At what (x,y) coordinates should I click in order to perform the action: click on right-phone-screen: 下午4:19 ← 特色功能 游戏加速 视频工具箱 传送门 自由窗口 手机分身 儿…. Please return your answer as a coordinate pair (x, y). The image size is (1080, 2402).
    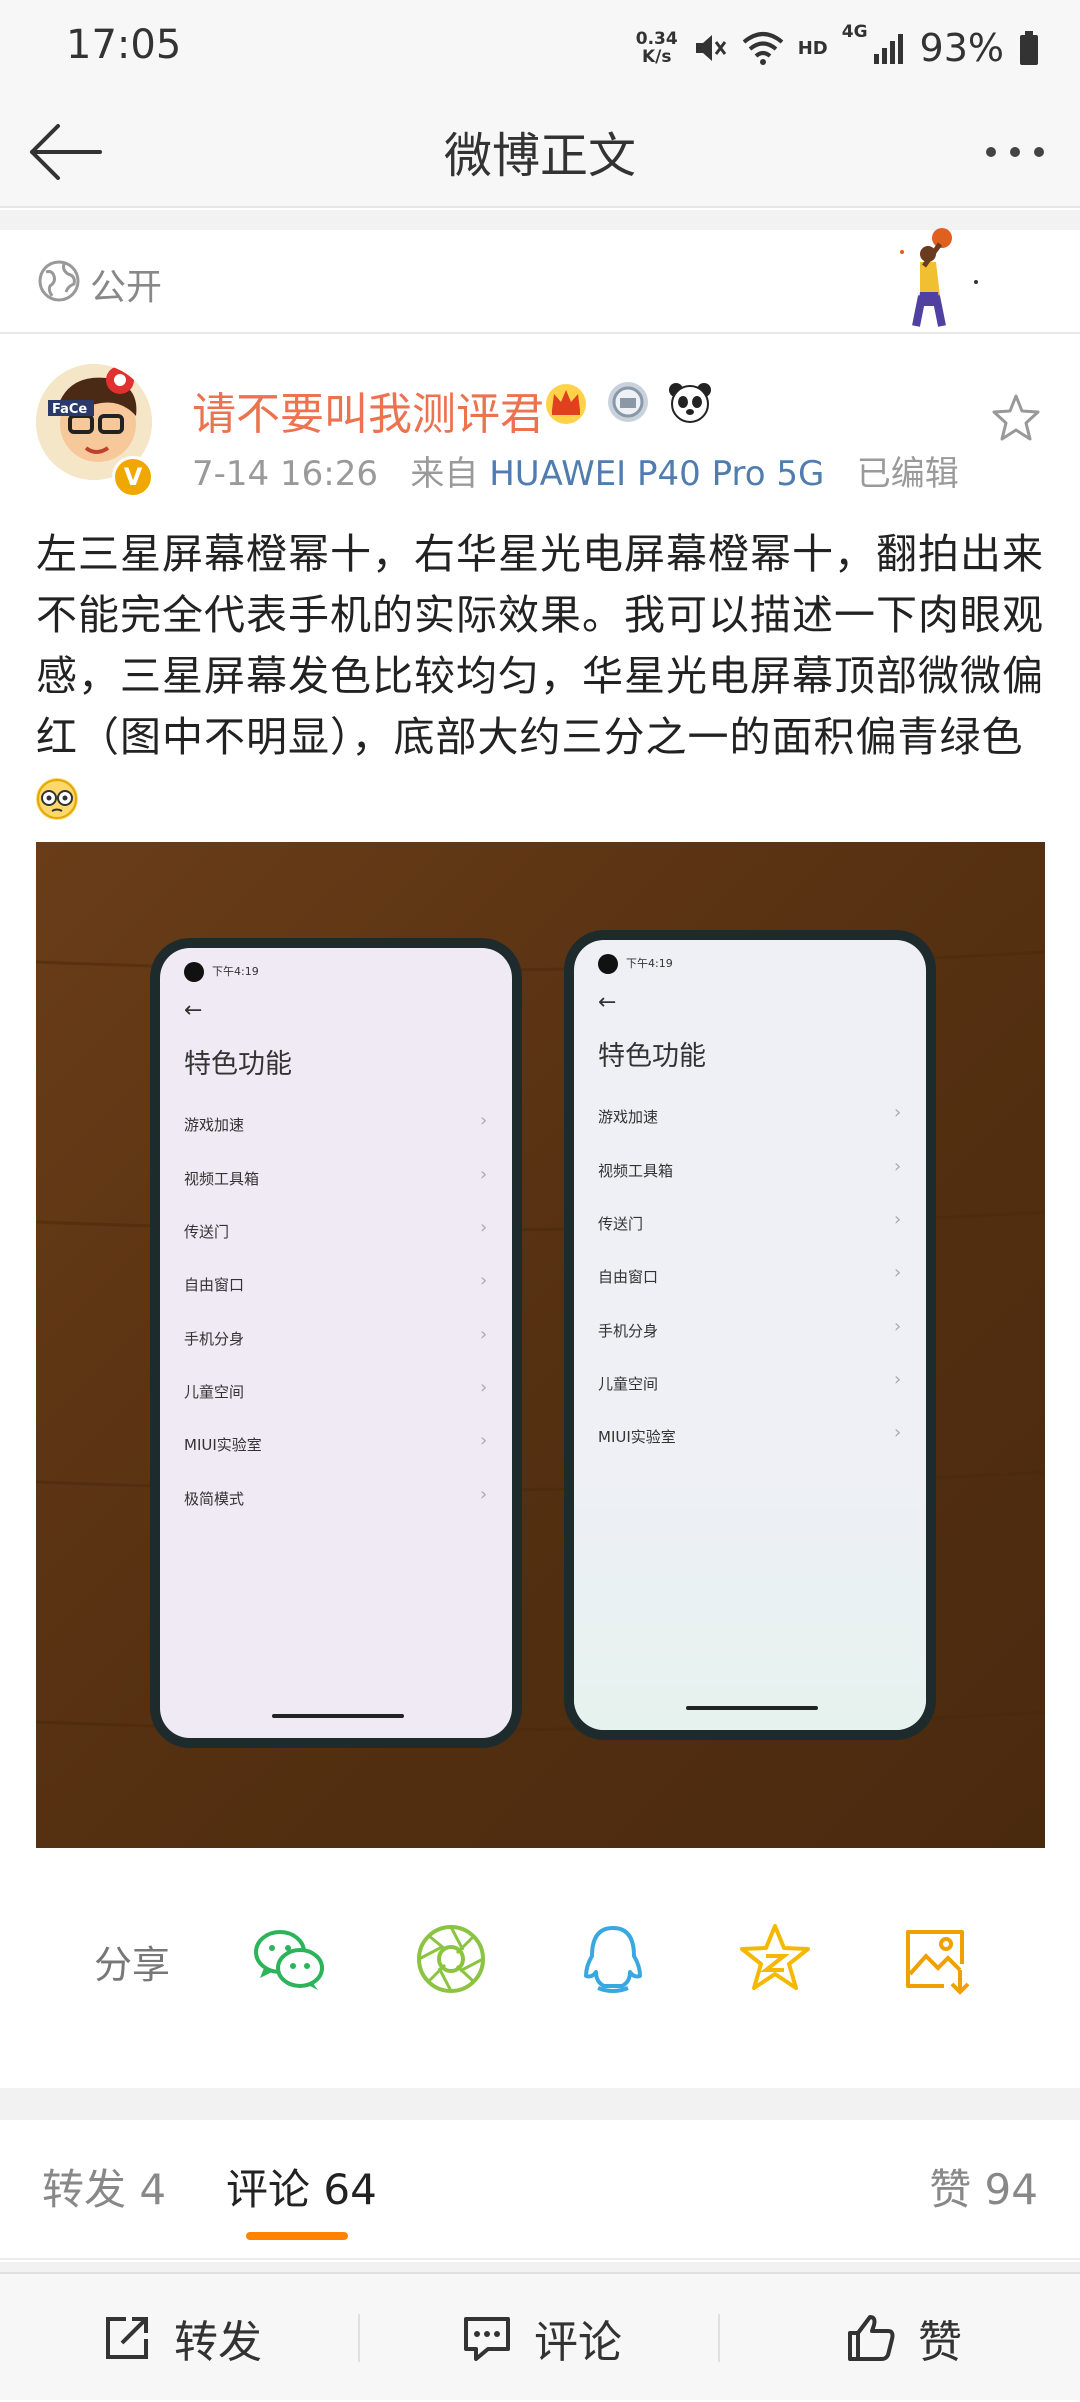
    Looking at the image, I should click on (750, 1335).